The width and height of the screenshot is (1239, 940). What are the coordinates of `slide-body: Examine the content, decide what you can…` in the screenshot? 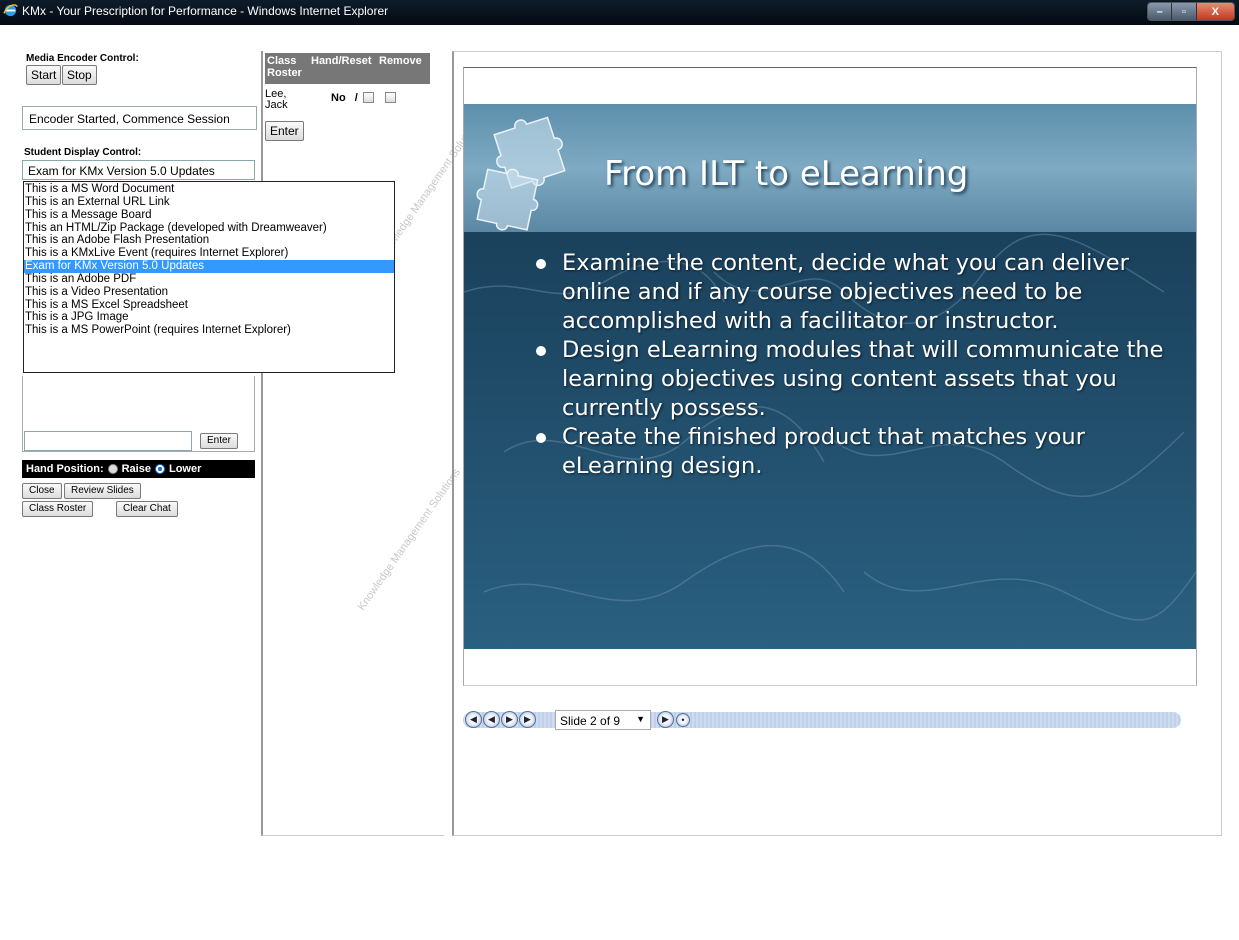 It's located at (859, 365).